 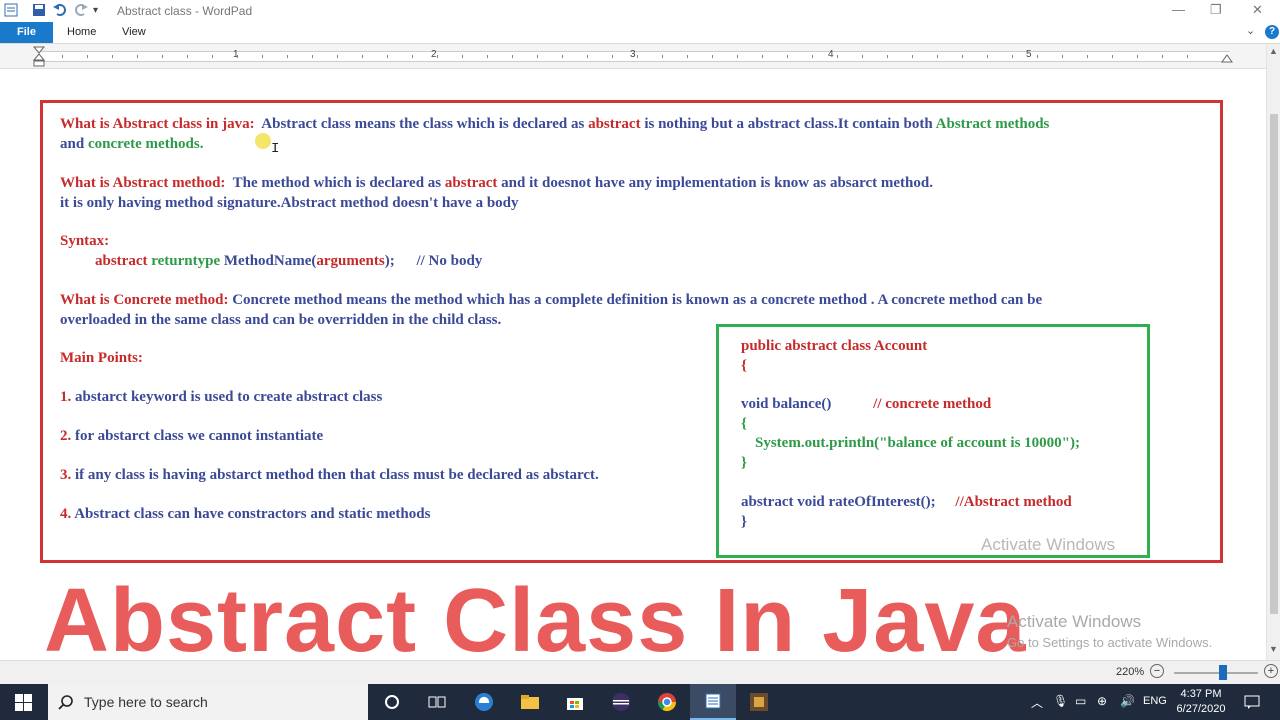 What do you see at coordinates (1157, 671) in the screenshot?
I see `zoom-out-button: −` at bounding box center [1157, 671].